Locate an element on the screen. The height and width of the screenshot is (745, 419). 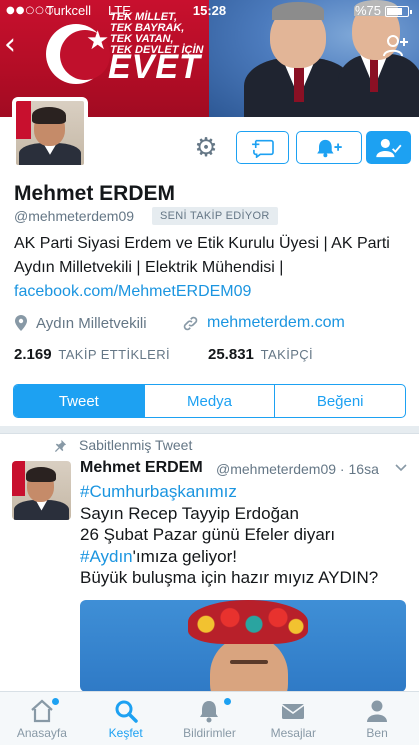
tweet-time: 16sa is located at coordinates (363, 469).